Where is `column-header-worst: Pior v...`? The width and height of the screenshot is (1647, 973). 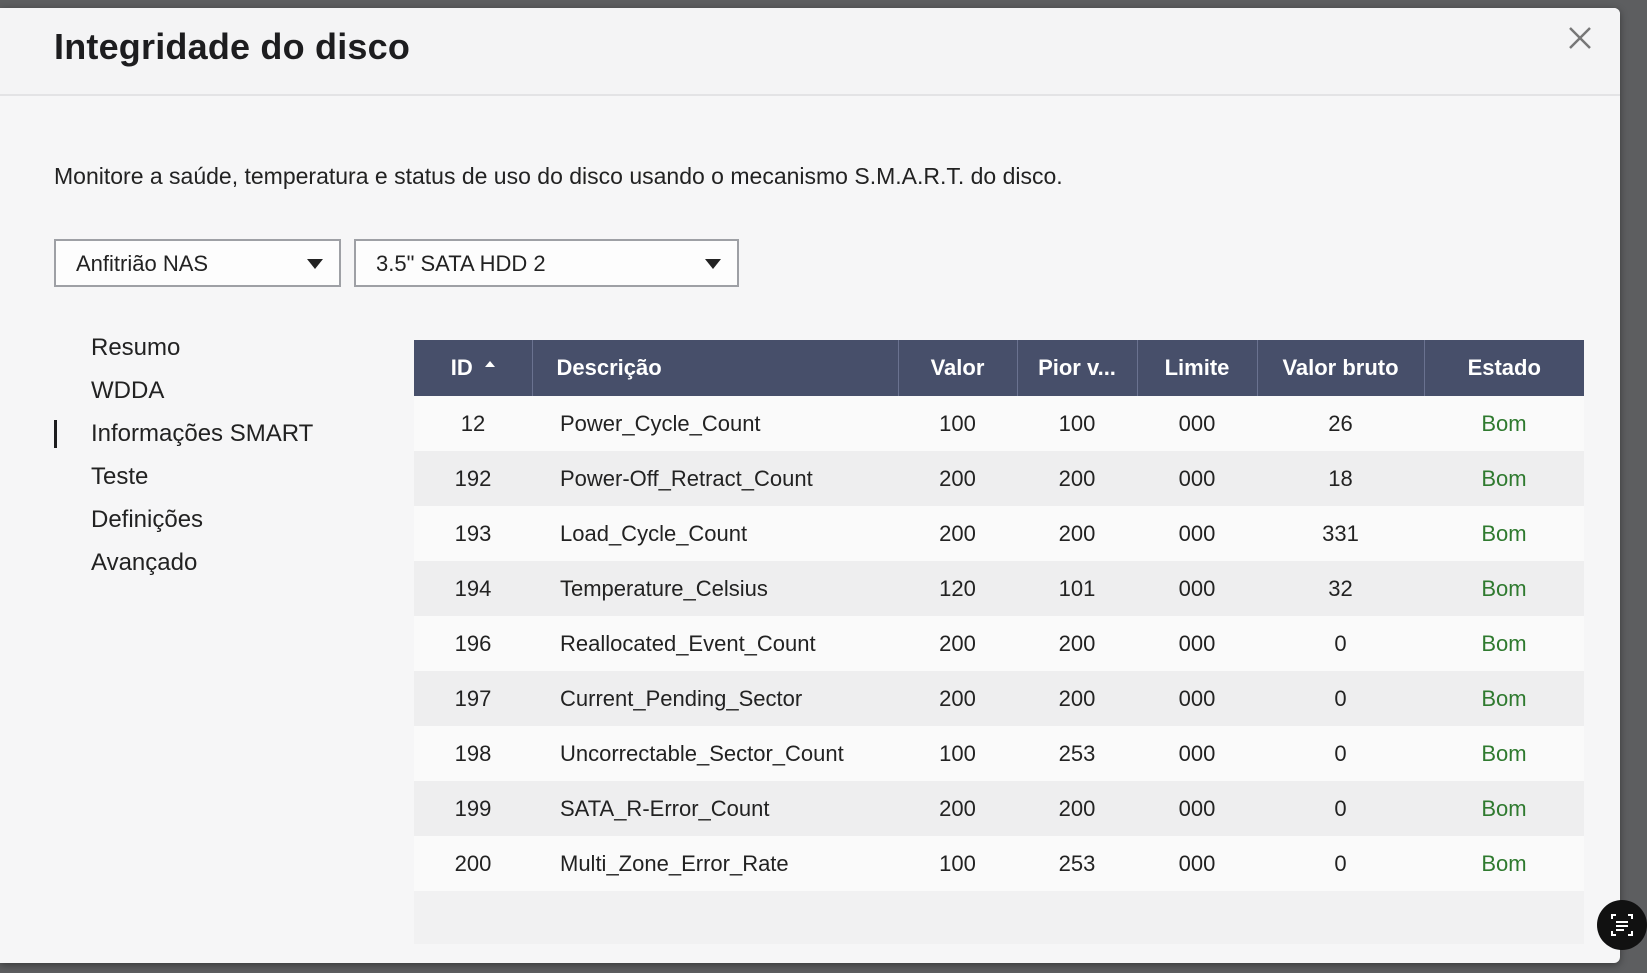
column-header-worst: Pior v... is located at coordinates (1077, 368).